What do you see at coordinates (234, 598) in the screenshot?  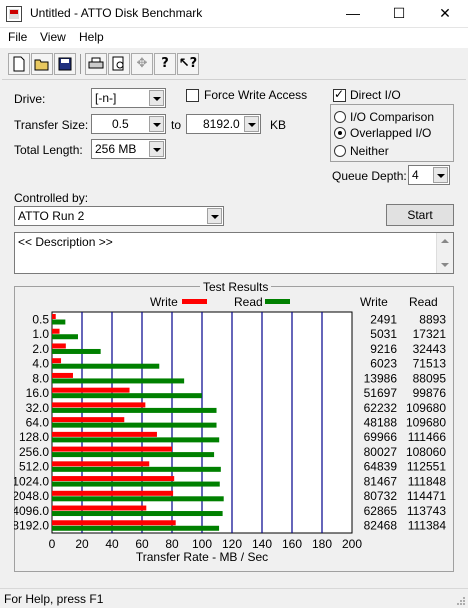 I see `status-bar: For Help, press F1` at bounding box center [234, 598].